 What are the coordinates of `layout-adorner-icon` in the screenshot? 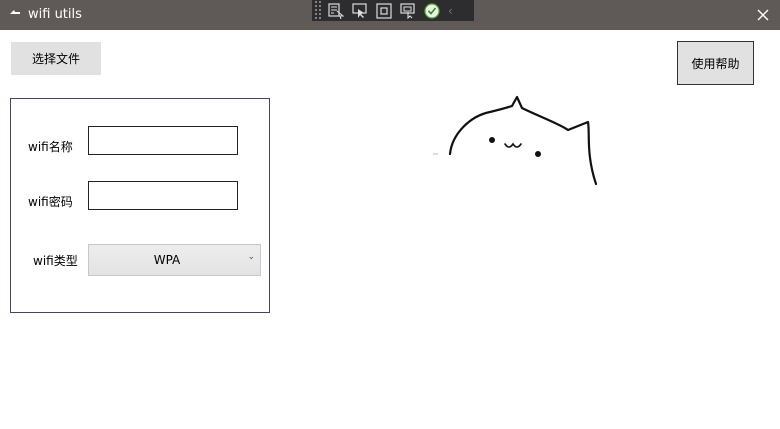 It's located at (384, 11).